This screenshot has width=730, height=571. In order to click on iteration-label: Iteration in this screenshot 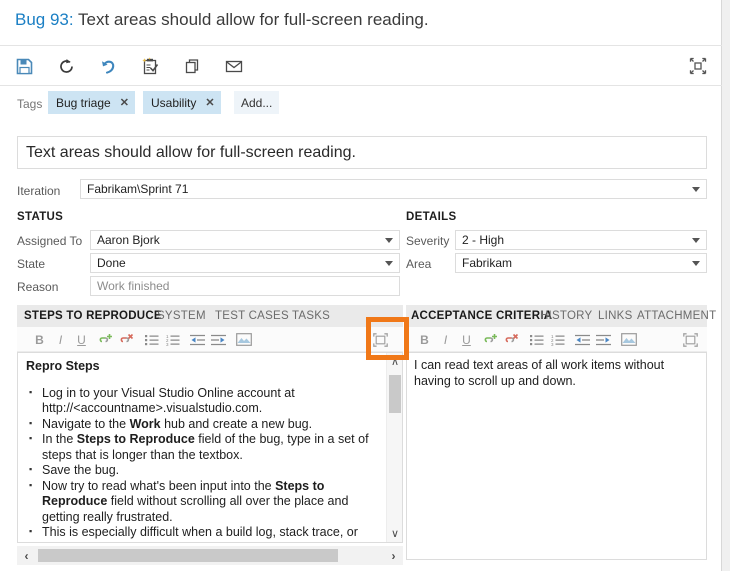, I will do `click(39, 191)`.